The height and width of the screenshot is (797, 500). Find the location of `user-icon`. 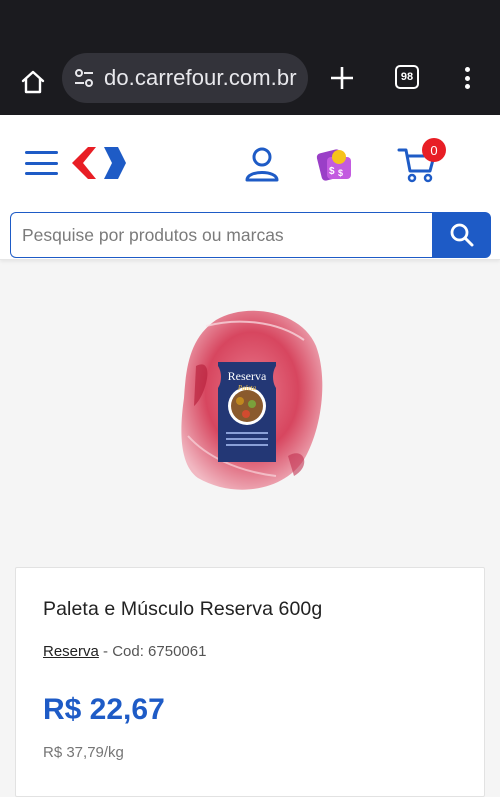

user-icon is located at coordinates (262, 164).